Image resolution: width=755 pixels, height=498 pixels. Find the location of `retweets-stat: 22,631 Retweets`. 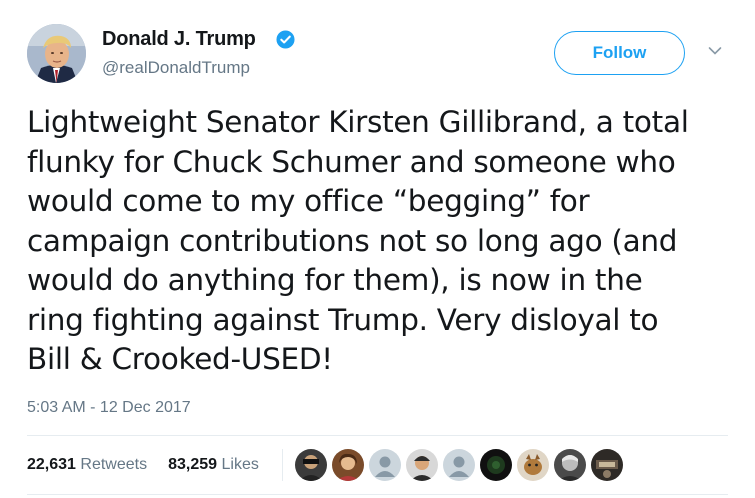

retweets-stat: 22,631 Retweets is located at coordinates (87, 465).